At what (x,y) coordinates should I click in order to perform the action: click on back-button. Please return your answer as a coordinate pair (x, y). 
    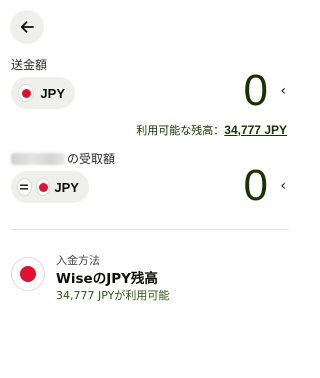
    Looking at the image, I should click on (27, 27).